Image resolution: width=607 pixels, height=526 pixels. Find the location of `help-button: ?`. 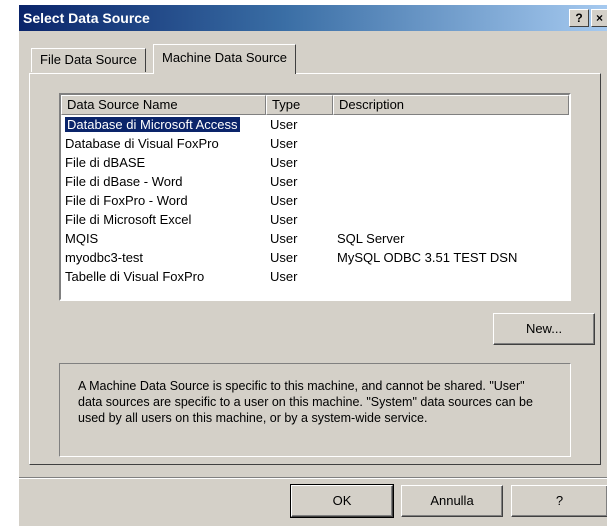

help-button: ? is located at coordinates (559, 501).